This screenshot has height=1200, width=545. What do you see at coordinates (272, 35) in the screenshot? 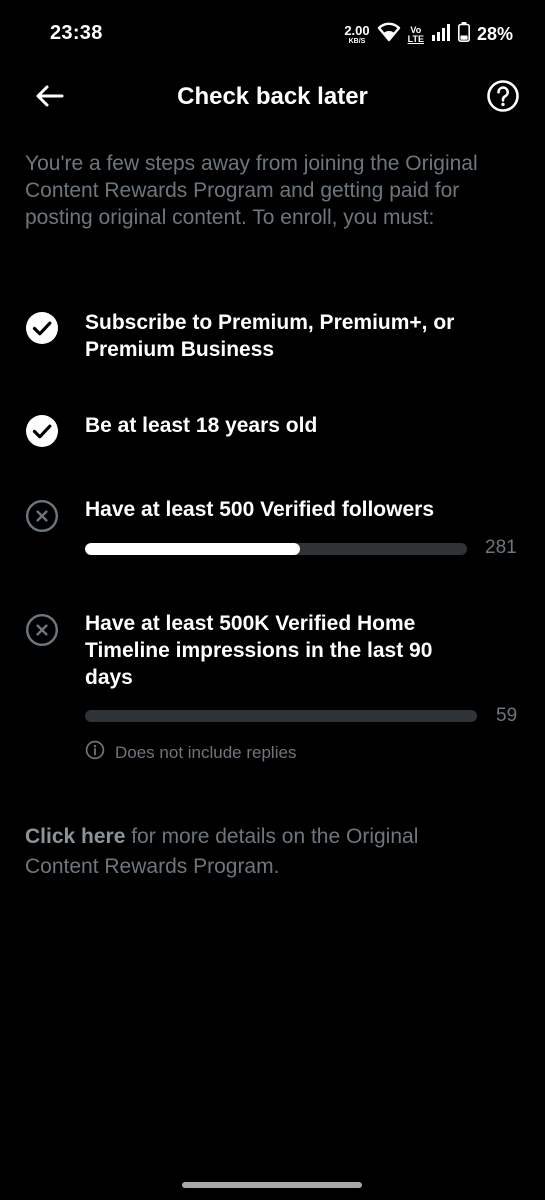
I see `status-bar: 23:38 2.00 KB/S Vo LTE 28%` at bounding box center [272, 35].